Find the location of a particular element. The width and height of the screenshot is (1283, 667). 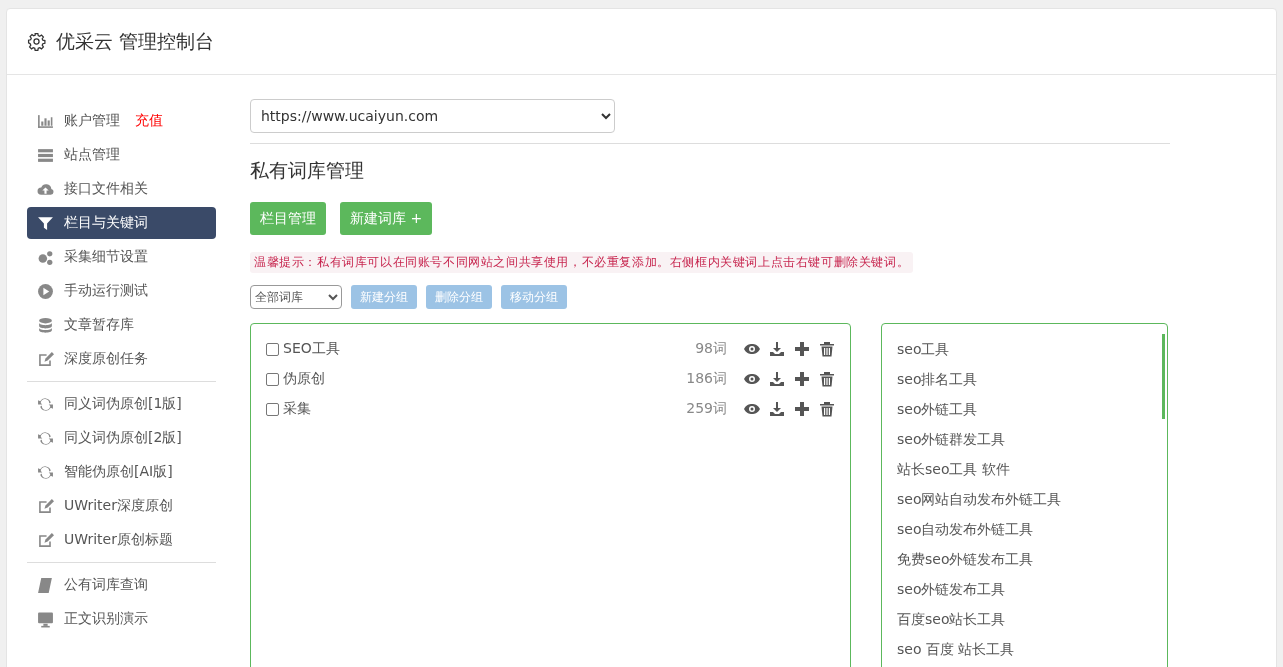

monitor-icon is located at coordinates (45, 619).